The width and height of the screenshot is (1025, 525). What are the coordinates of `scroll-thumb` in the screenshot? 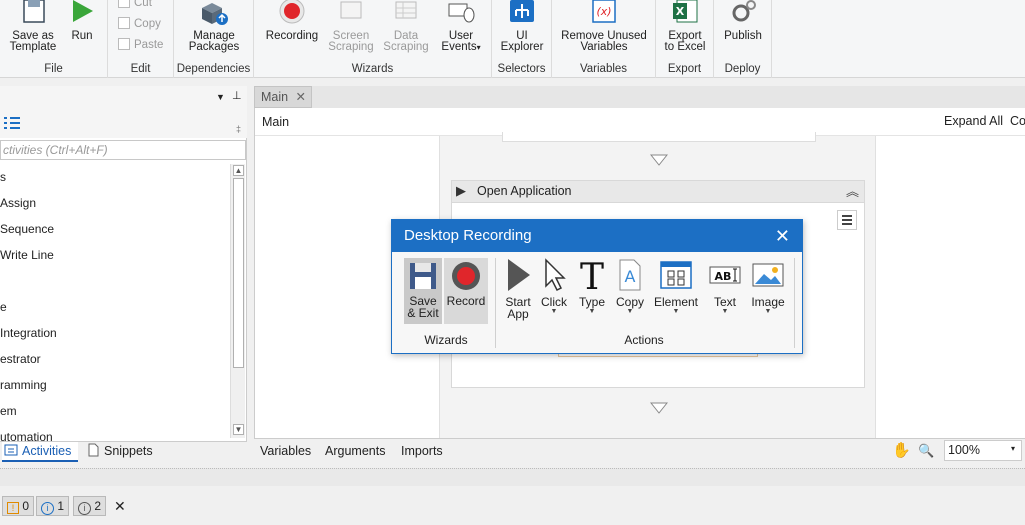 It's located at (238, 273).